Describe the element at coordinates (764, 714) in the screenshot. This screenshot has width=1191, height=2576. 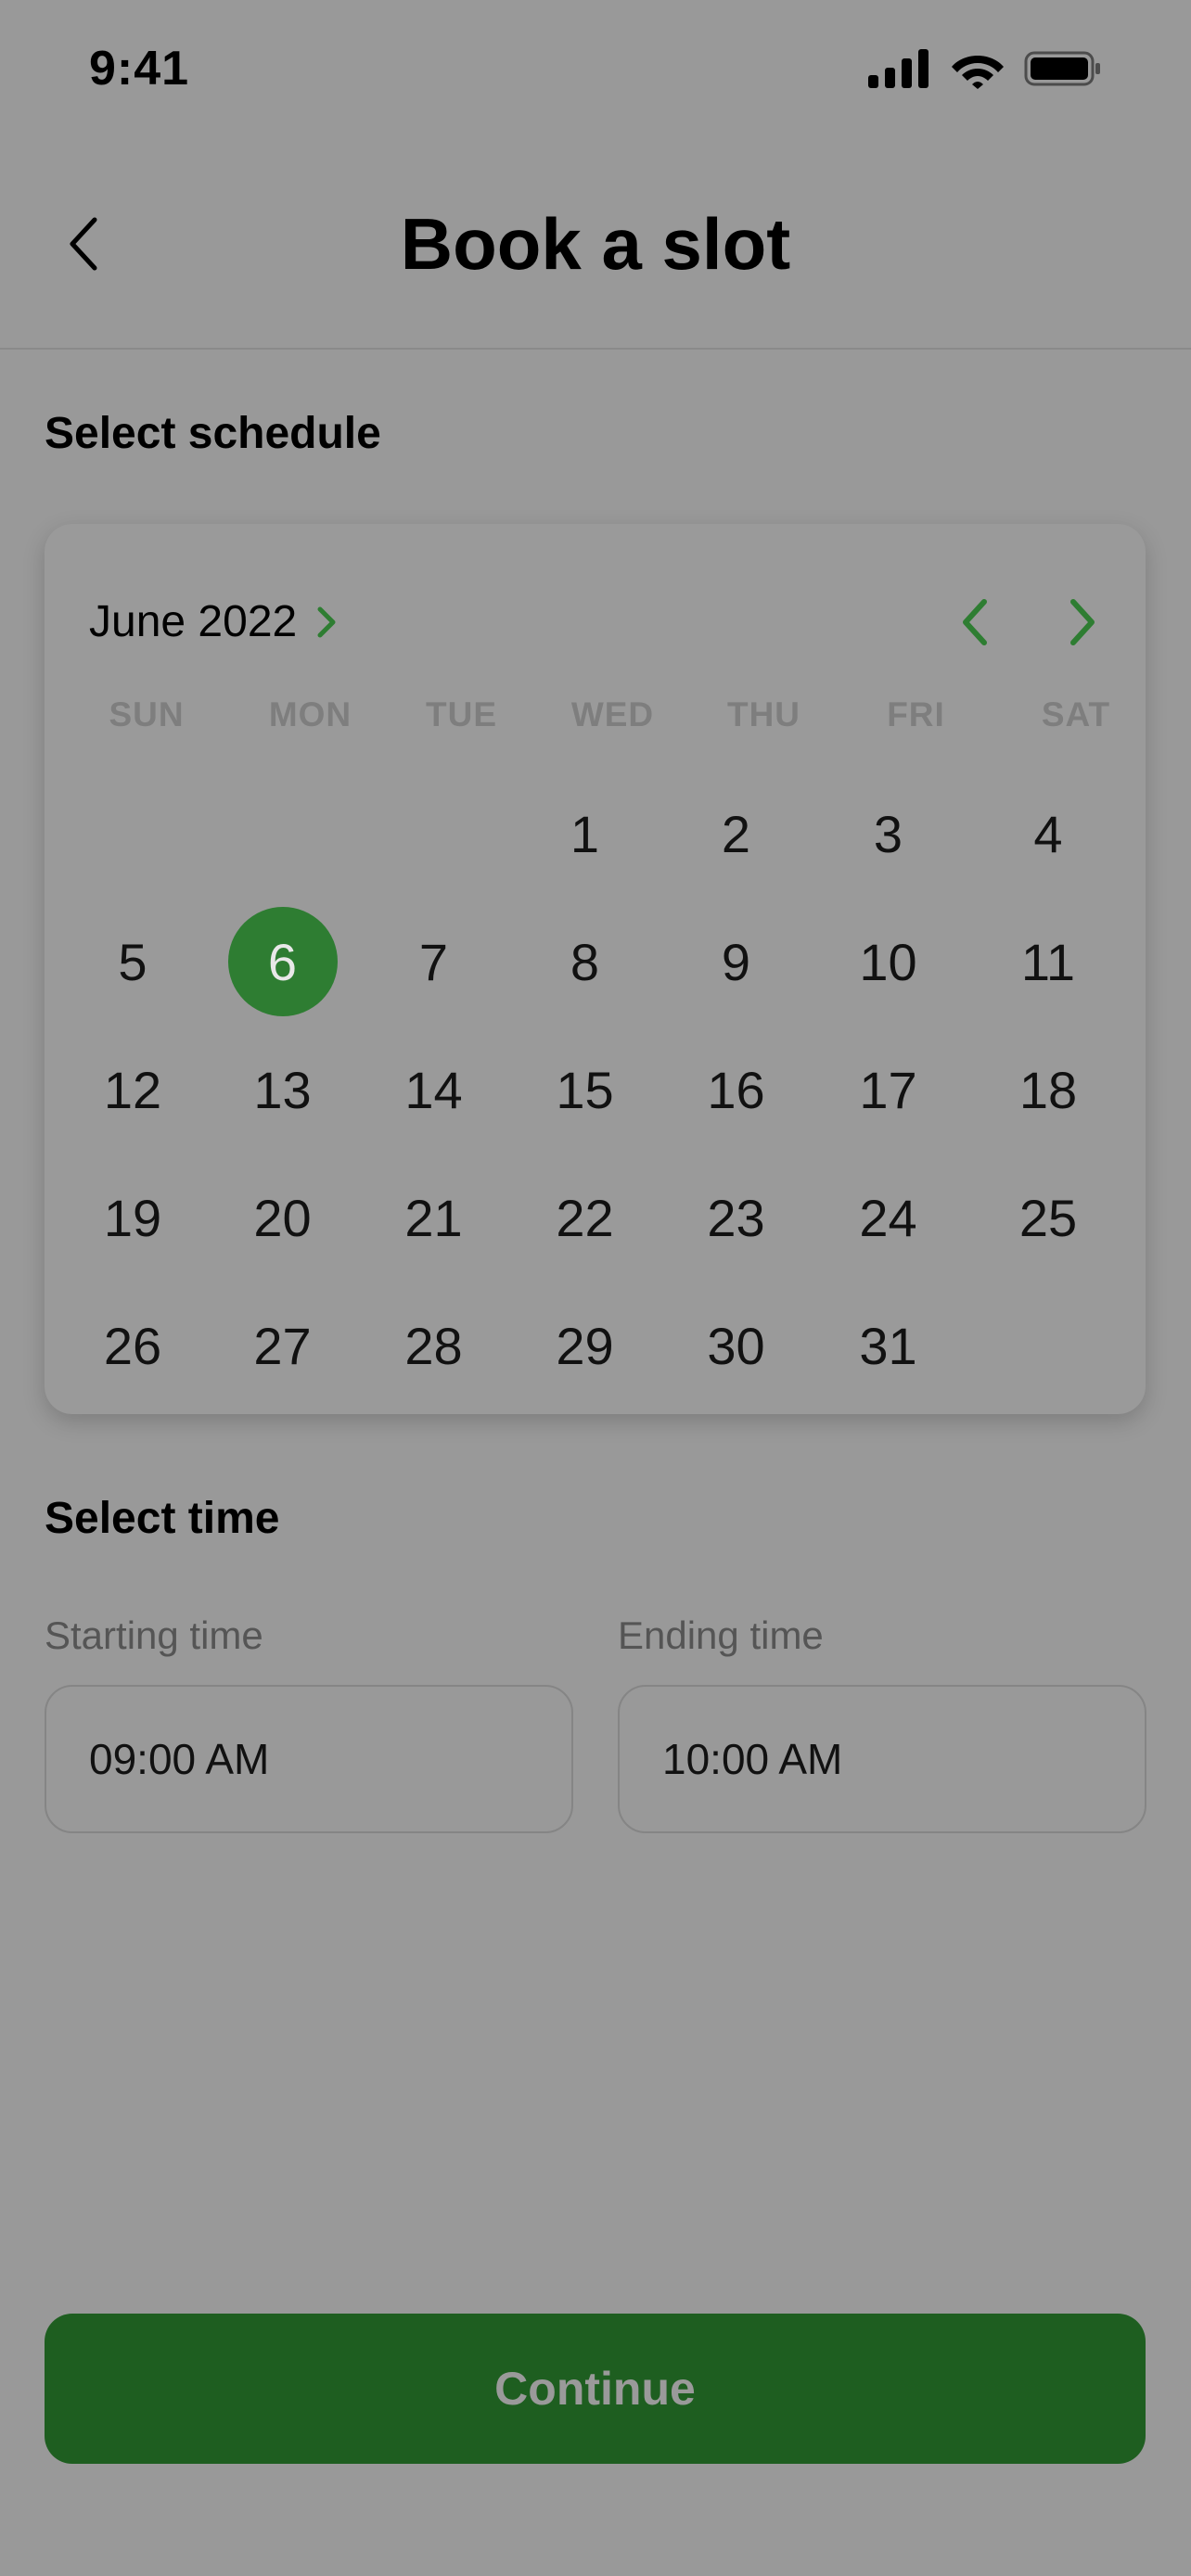
I see `weekday-label: THU` at that location.